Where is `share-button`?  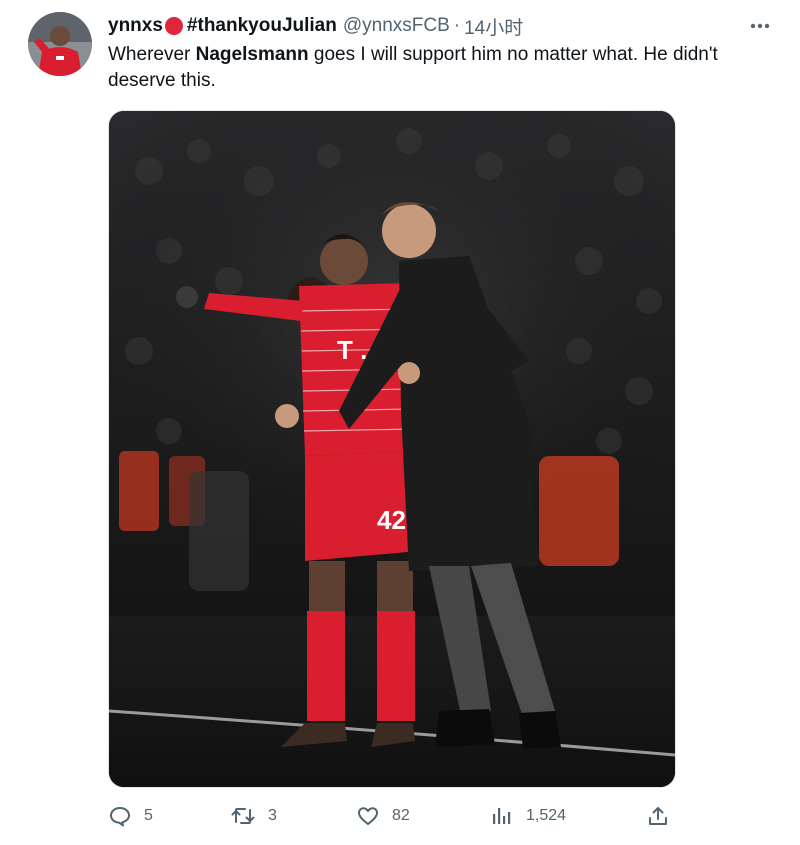 share-button is located at coordinates (658, 816).